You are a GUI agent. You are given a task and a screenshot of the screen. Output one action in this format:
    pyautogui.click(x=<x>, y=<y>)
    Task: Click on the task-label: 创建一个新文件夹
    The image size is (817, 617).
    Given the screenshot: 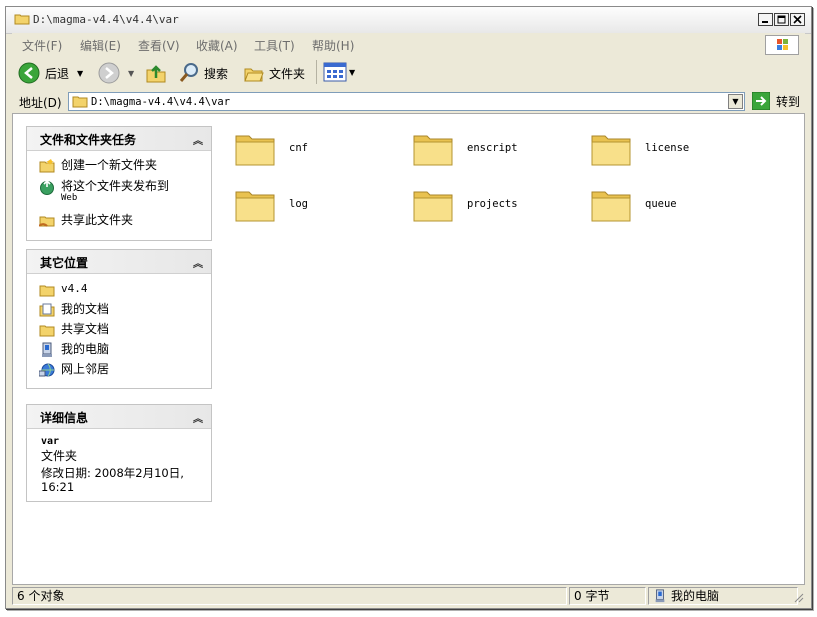 What is the action you would take?
    pyautogui.click(x=109, y=165)
    